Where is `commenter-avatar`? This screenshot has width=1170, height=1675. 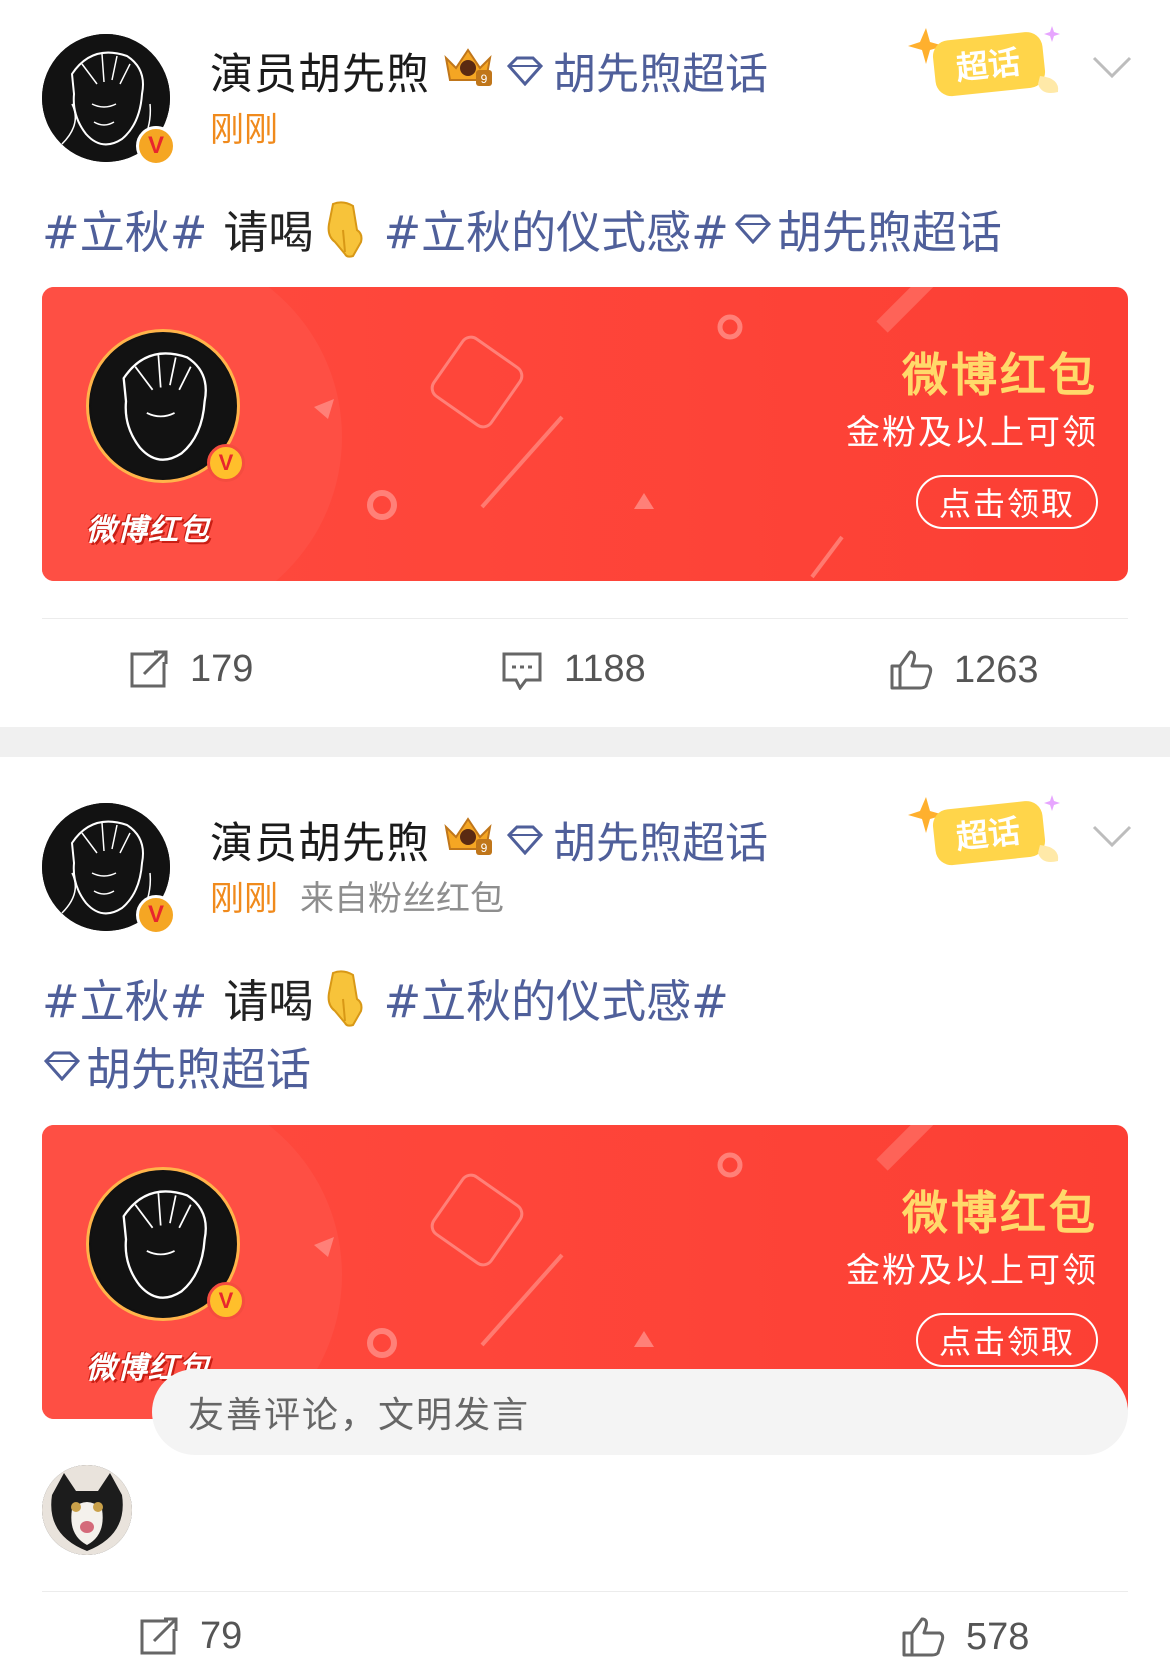 commenter-avatar is located at coordinates (87, 1510).